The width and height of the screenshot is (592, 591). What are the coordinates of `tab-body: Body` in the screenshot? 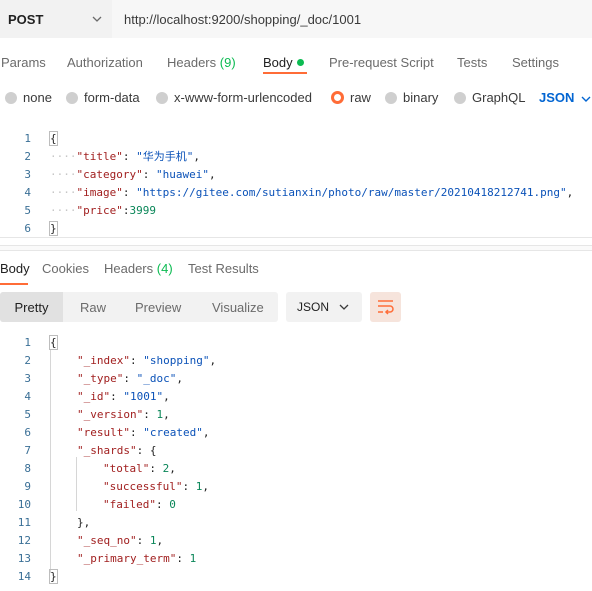 It's located at (283, 62).